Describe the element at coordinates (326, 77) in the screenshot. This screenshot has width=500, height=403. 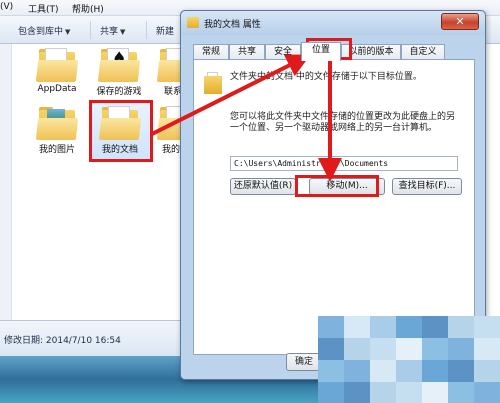
I see `location-description: 文件夹中的文档 中的文件存储于以下目标位置。` at that location.